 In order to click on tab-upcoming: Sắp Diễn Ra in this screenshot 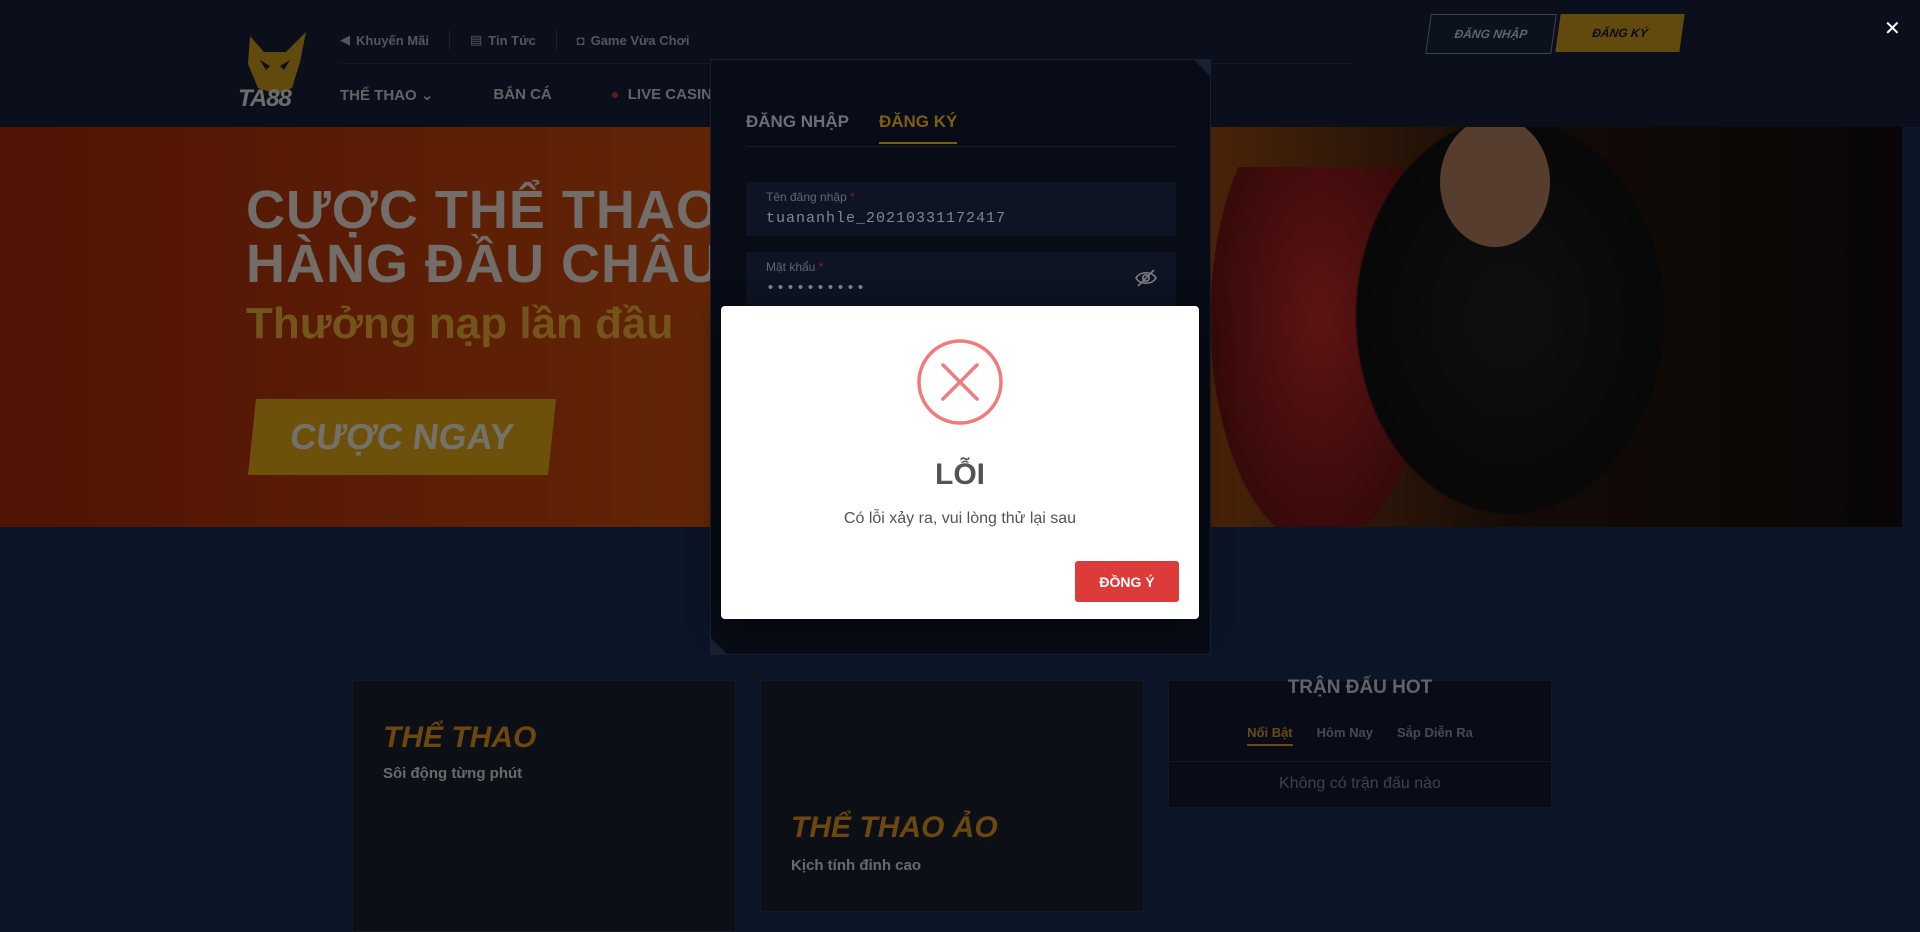, I will do `click(1435, 735)`.